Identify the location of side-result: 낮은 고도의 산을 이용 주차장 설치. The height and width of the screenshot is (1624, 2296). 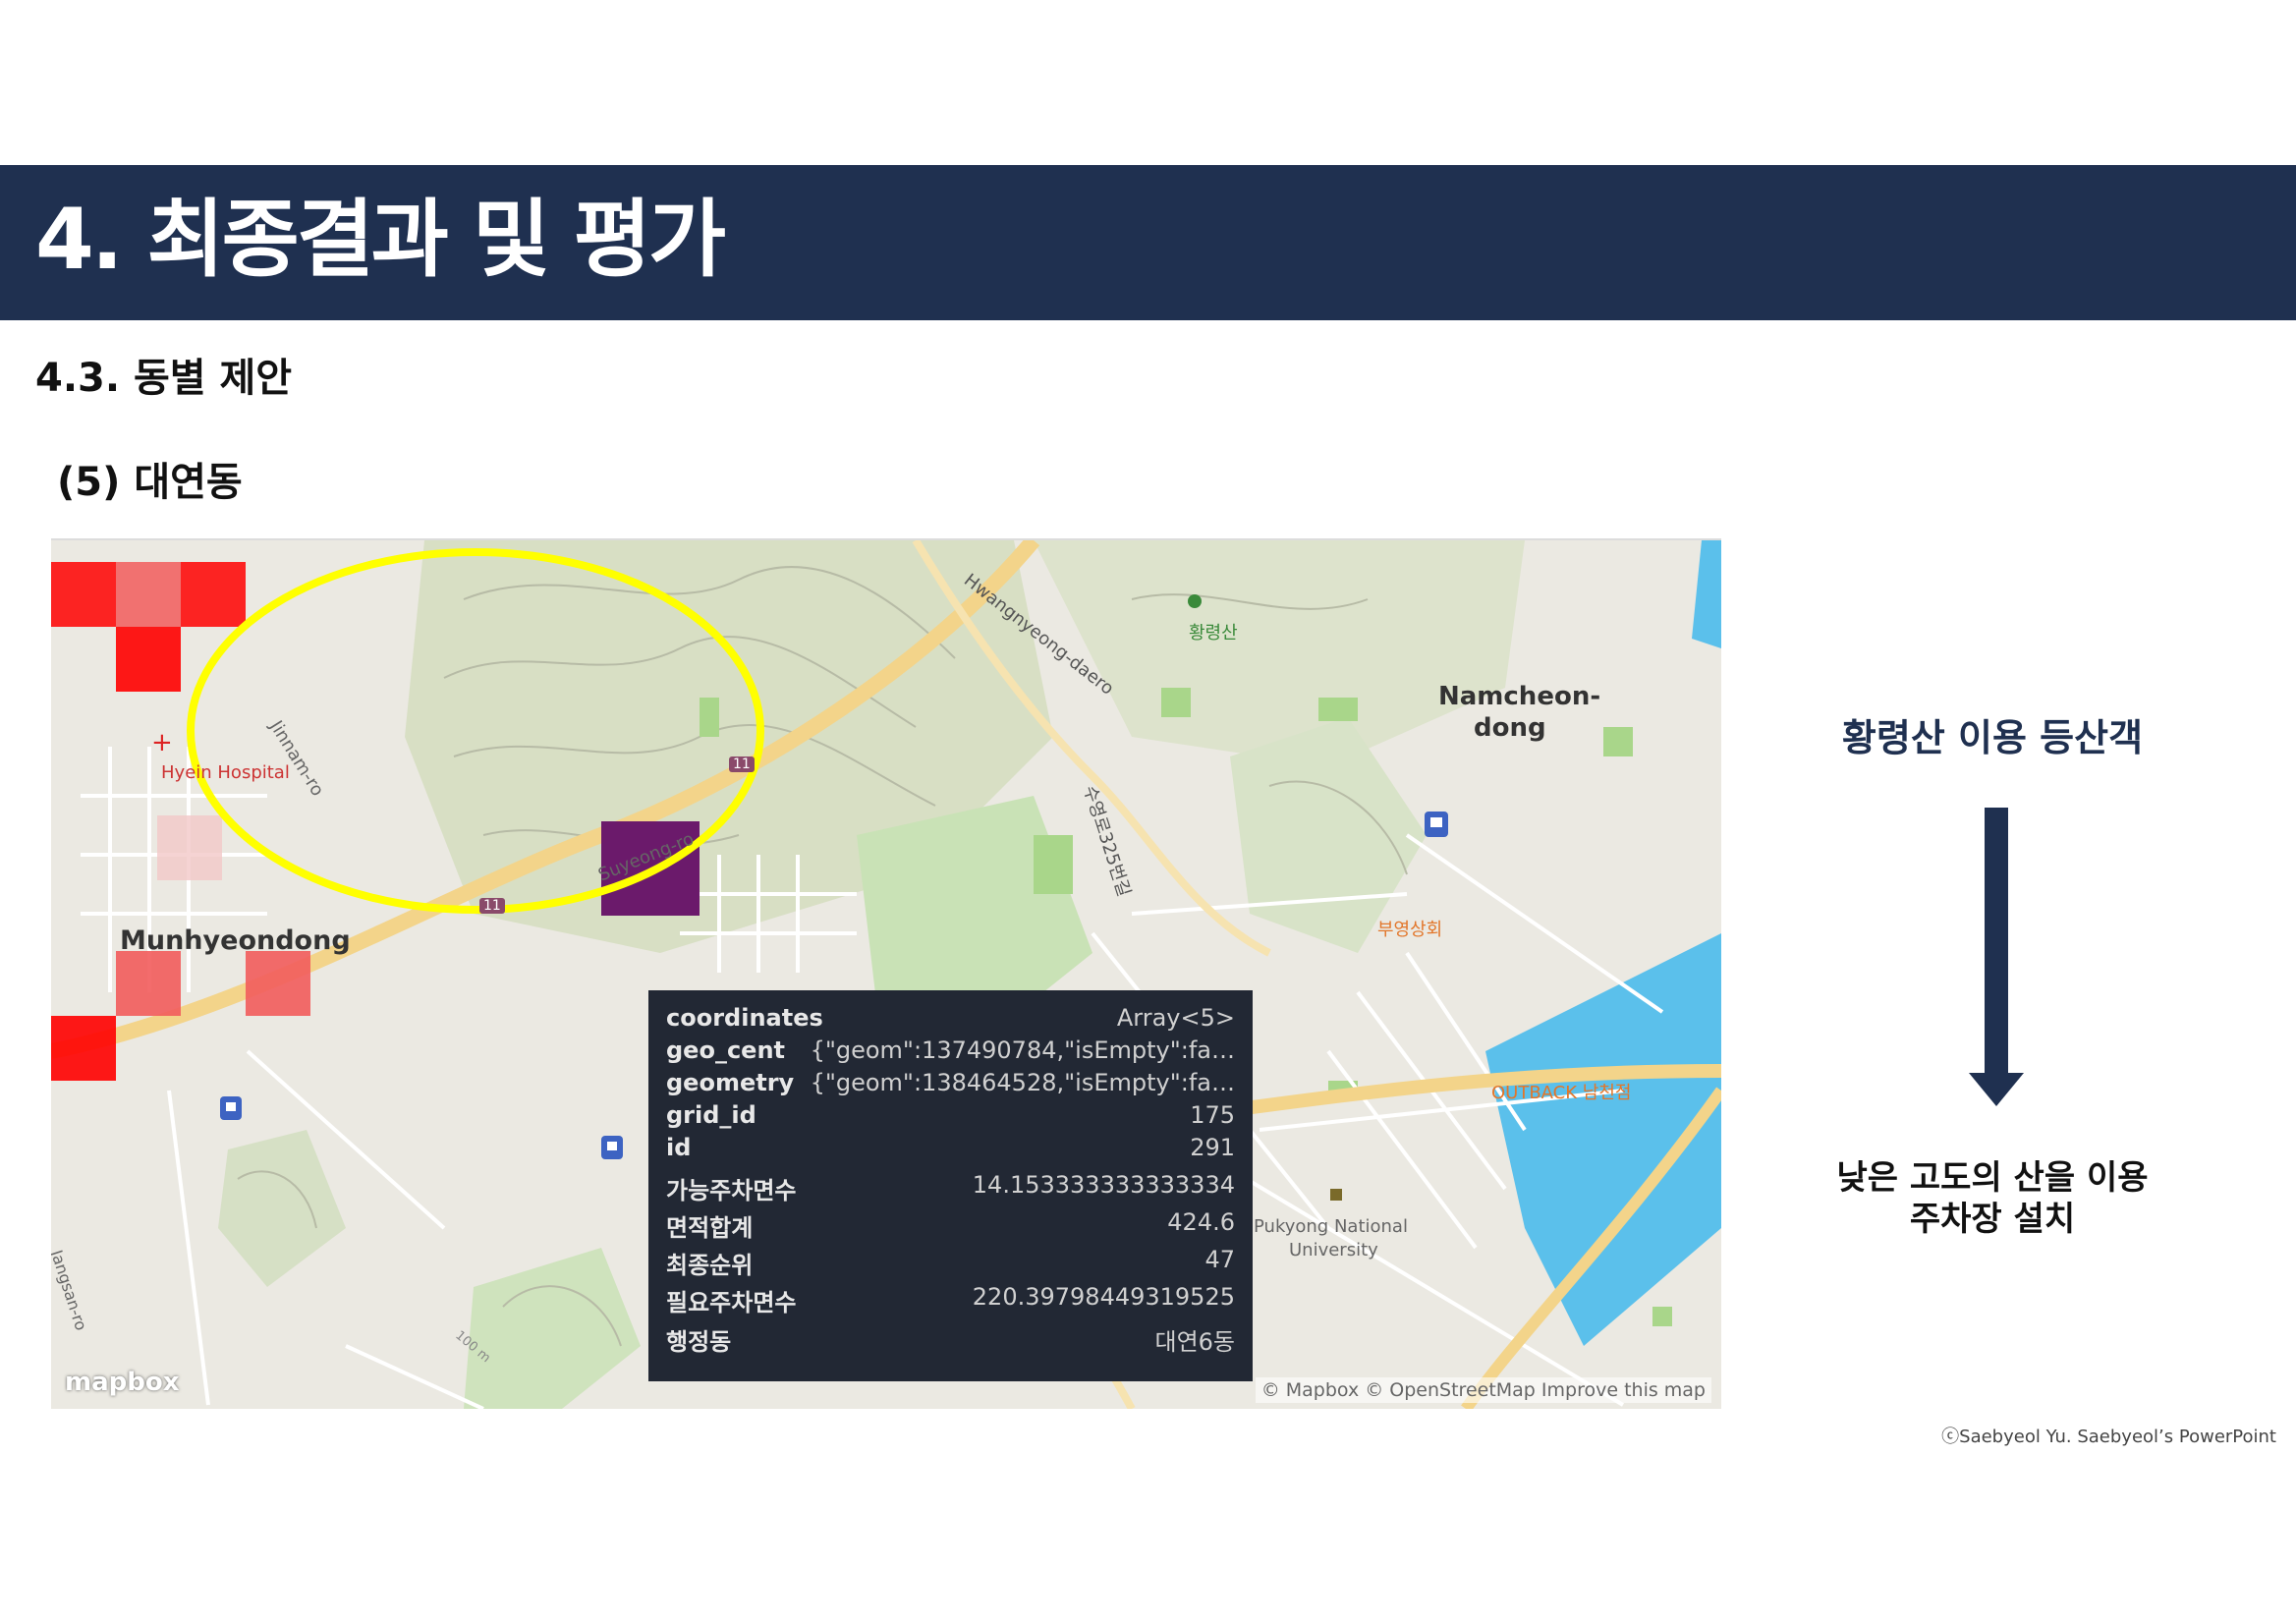
(1992, 1198).